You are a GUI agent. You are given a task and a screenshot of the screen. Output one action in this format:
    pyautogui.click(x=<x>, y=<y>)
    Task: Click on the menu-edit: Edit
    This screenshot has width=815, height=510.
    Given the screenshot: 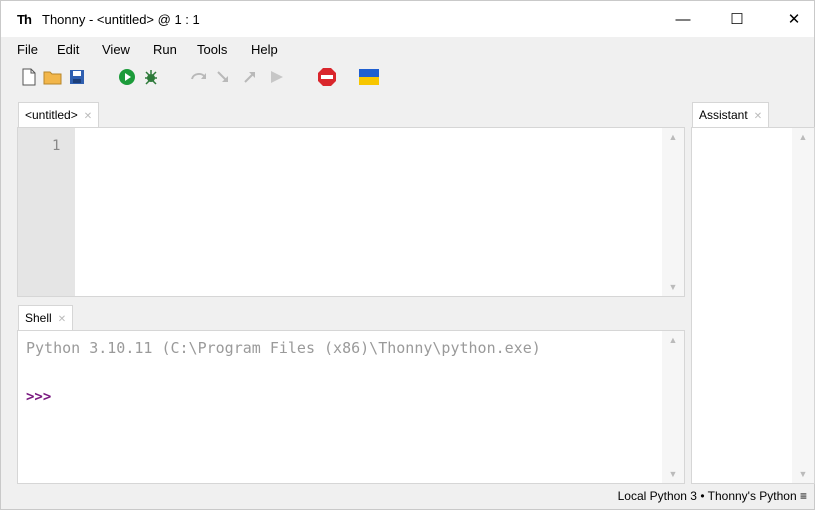 What is the action you would take?
    pyautogui.click(x=68, y=49)
    